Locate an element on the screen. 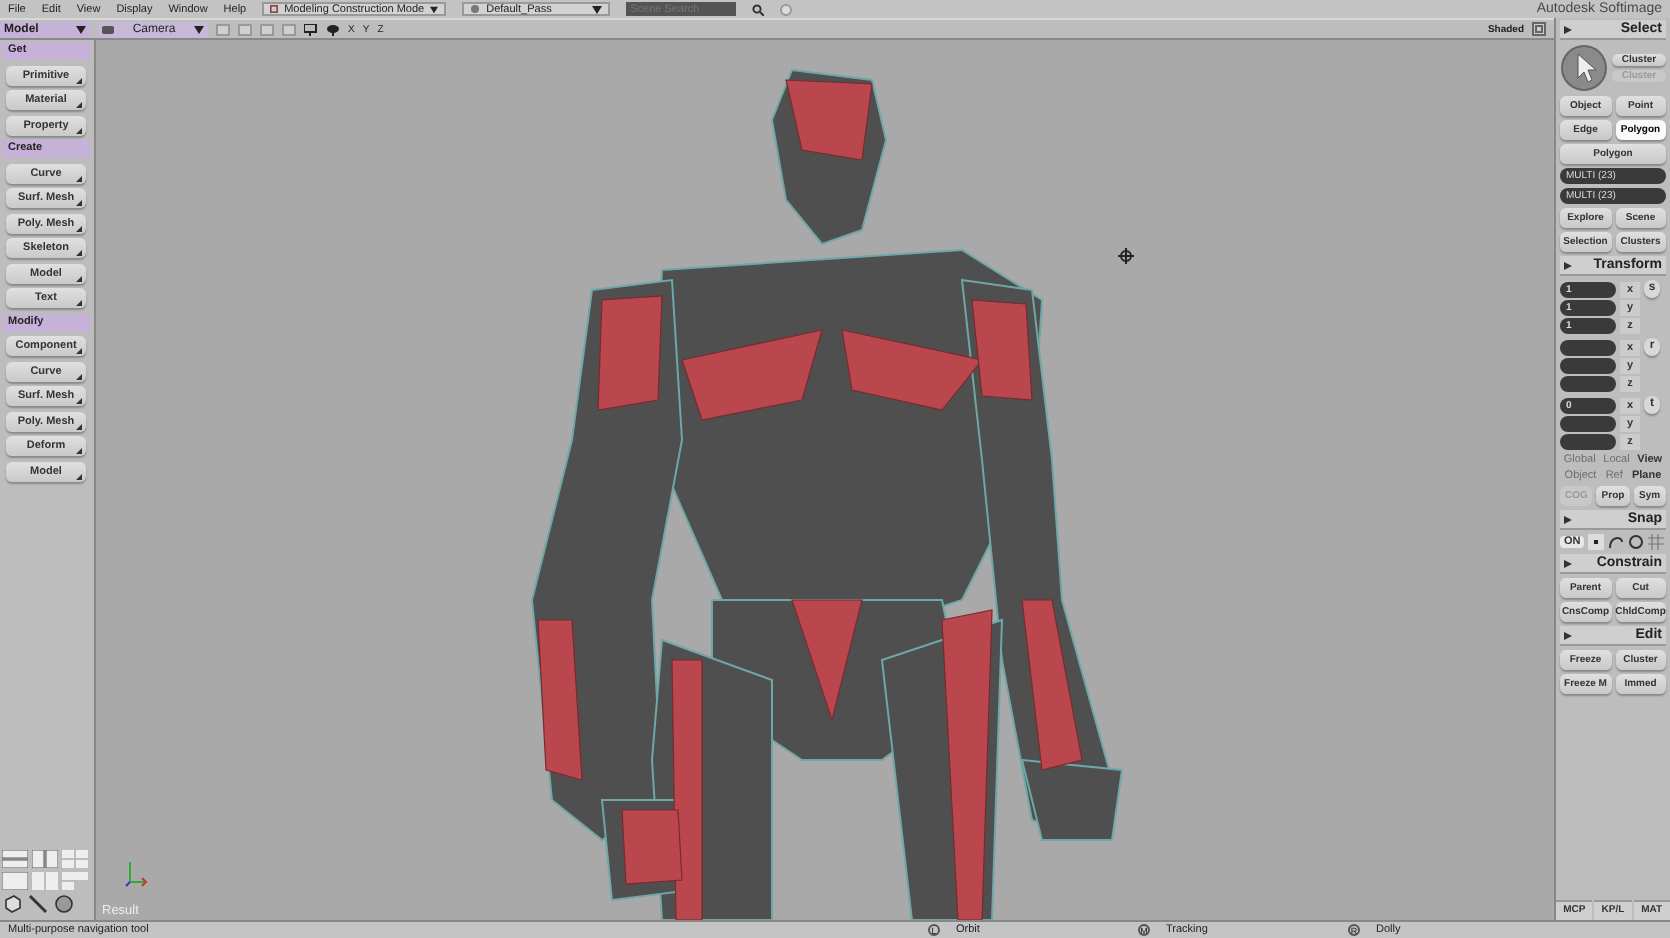  axis-gizmo-icon is located at coordinates (136, 874).